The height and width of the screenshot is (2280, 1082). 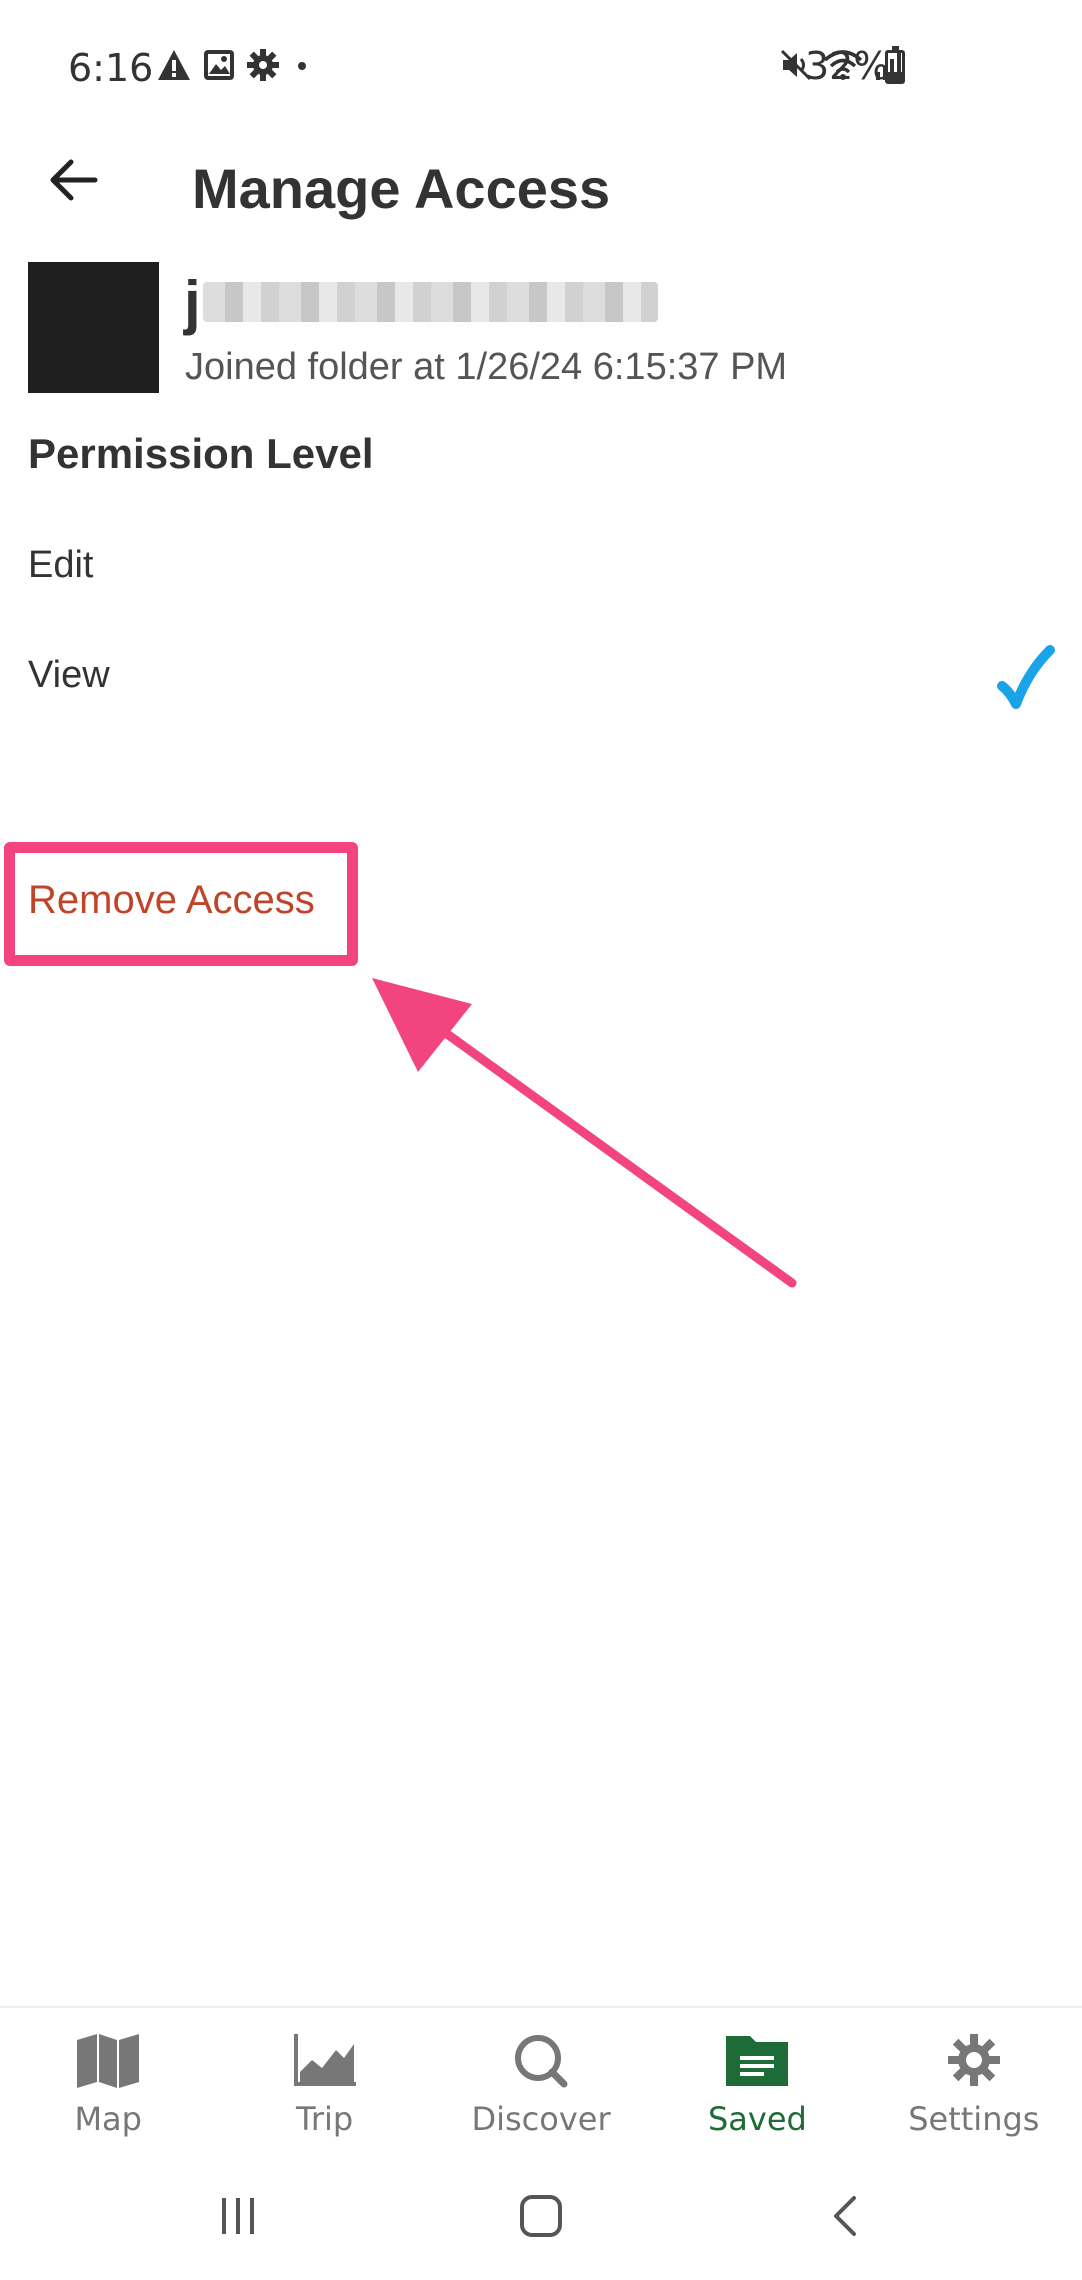 I want to click on map-icon, so click(x=108, y=2060).